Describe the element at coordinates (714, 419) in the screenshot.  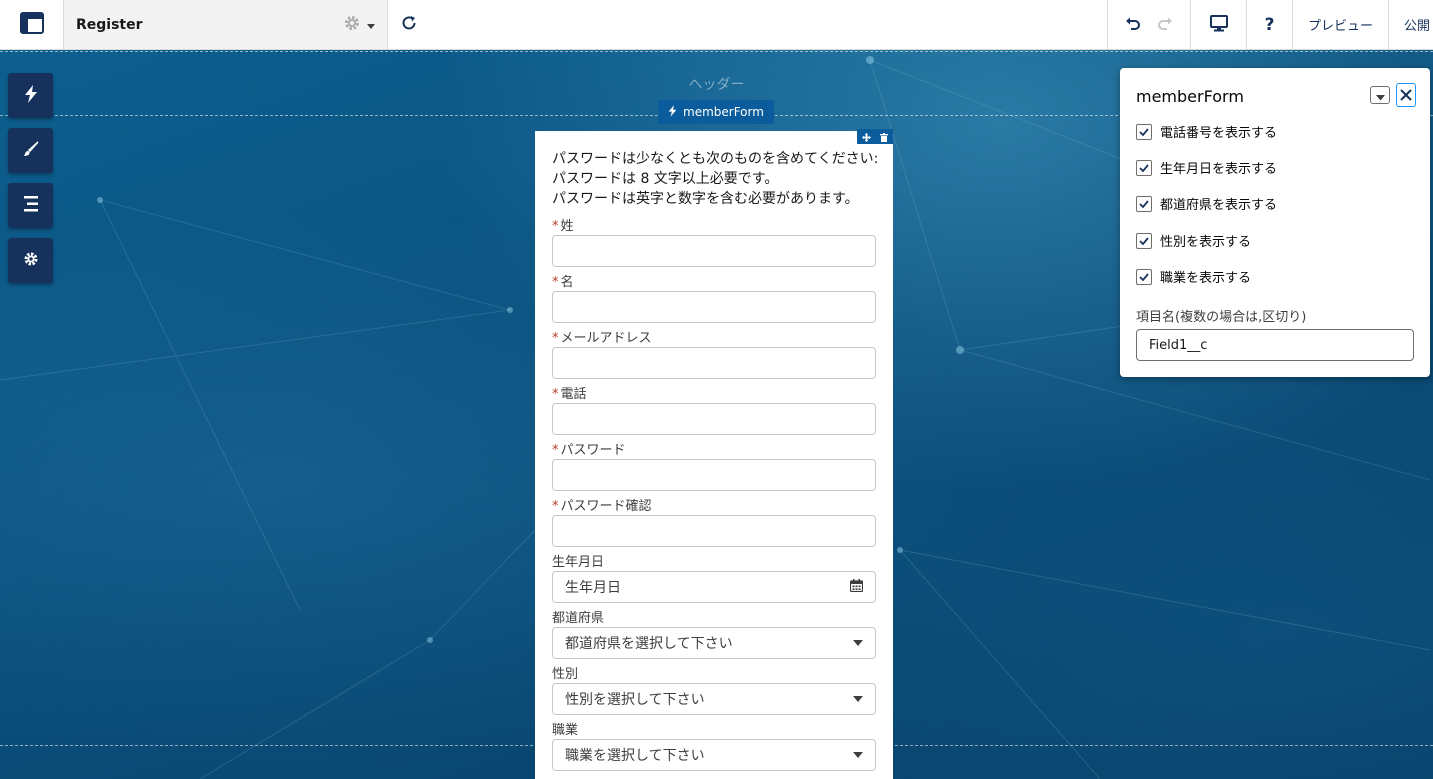
I see `phone-input` at that location.